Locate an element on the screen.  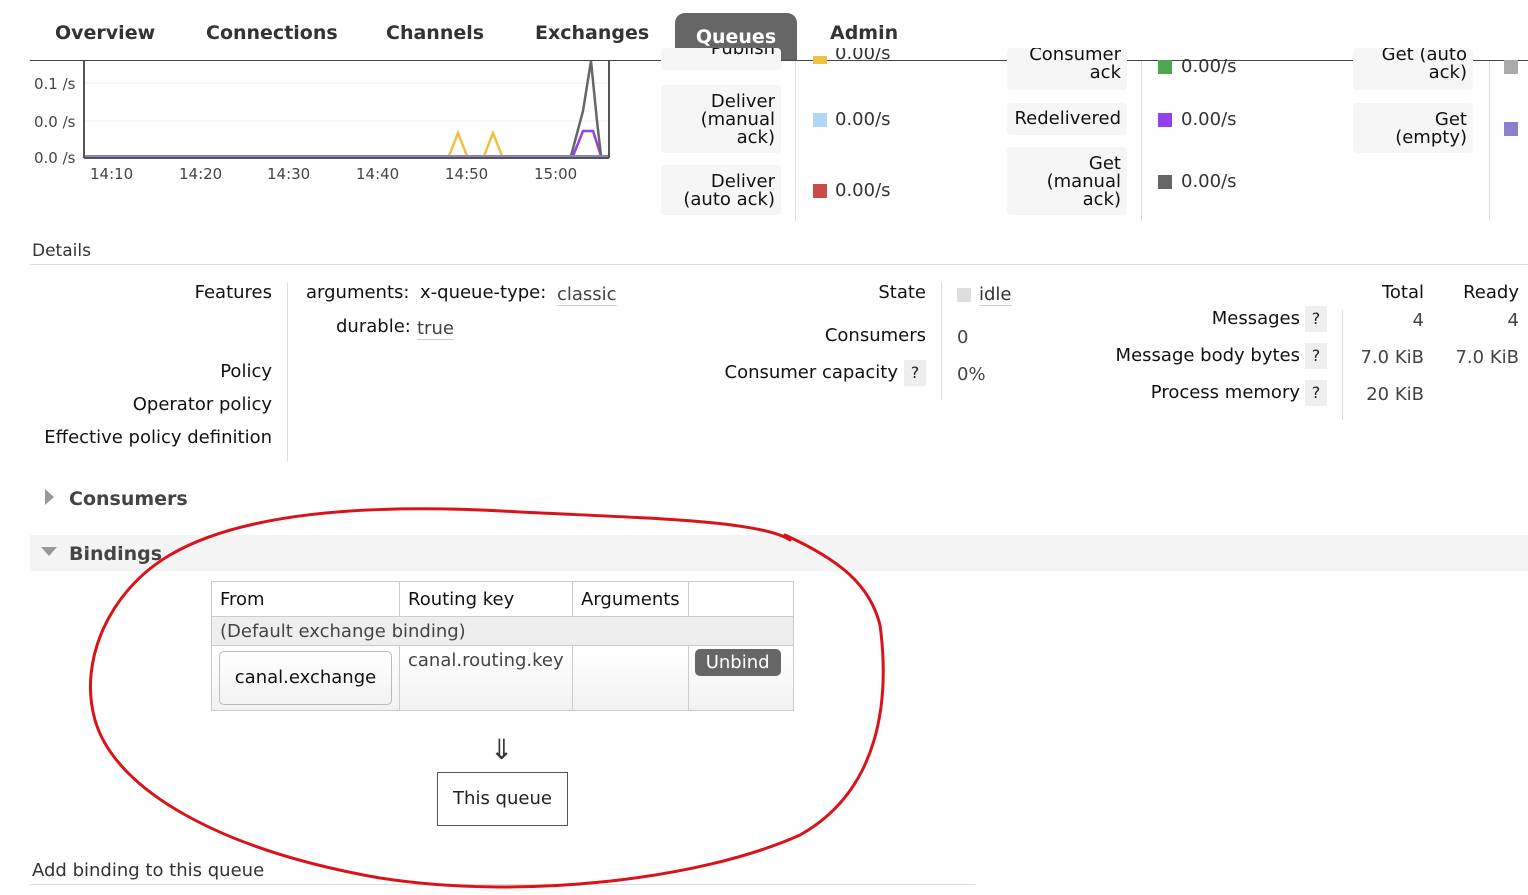
swatch-get-auto is located at coordinates (1511, 67).